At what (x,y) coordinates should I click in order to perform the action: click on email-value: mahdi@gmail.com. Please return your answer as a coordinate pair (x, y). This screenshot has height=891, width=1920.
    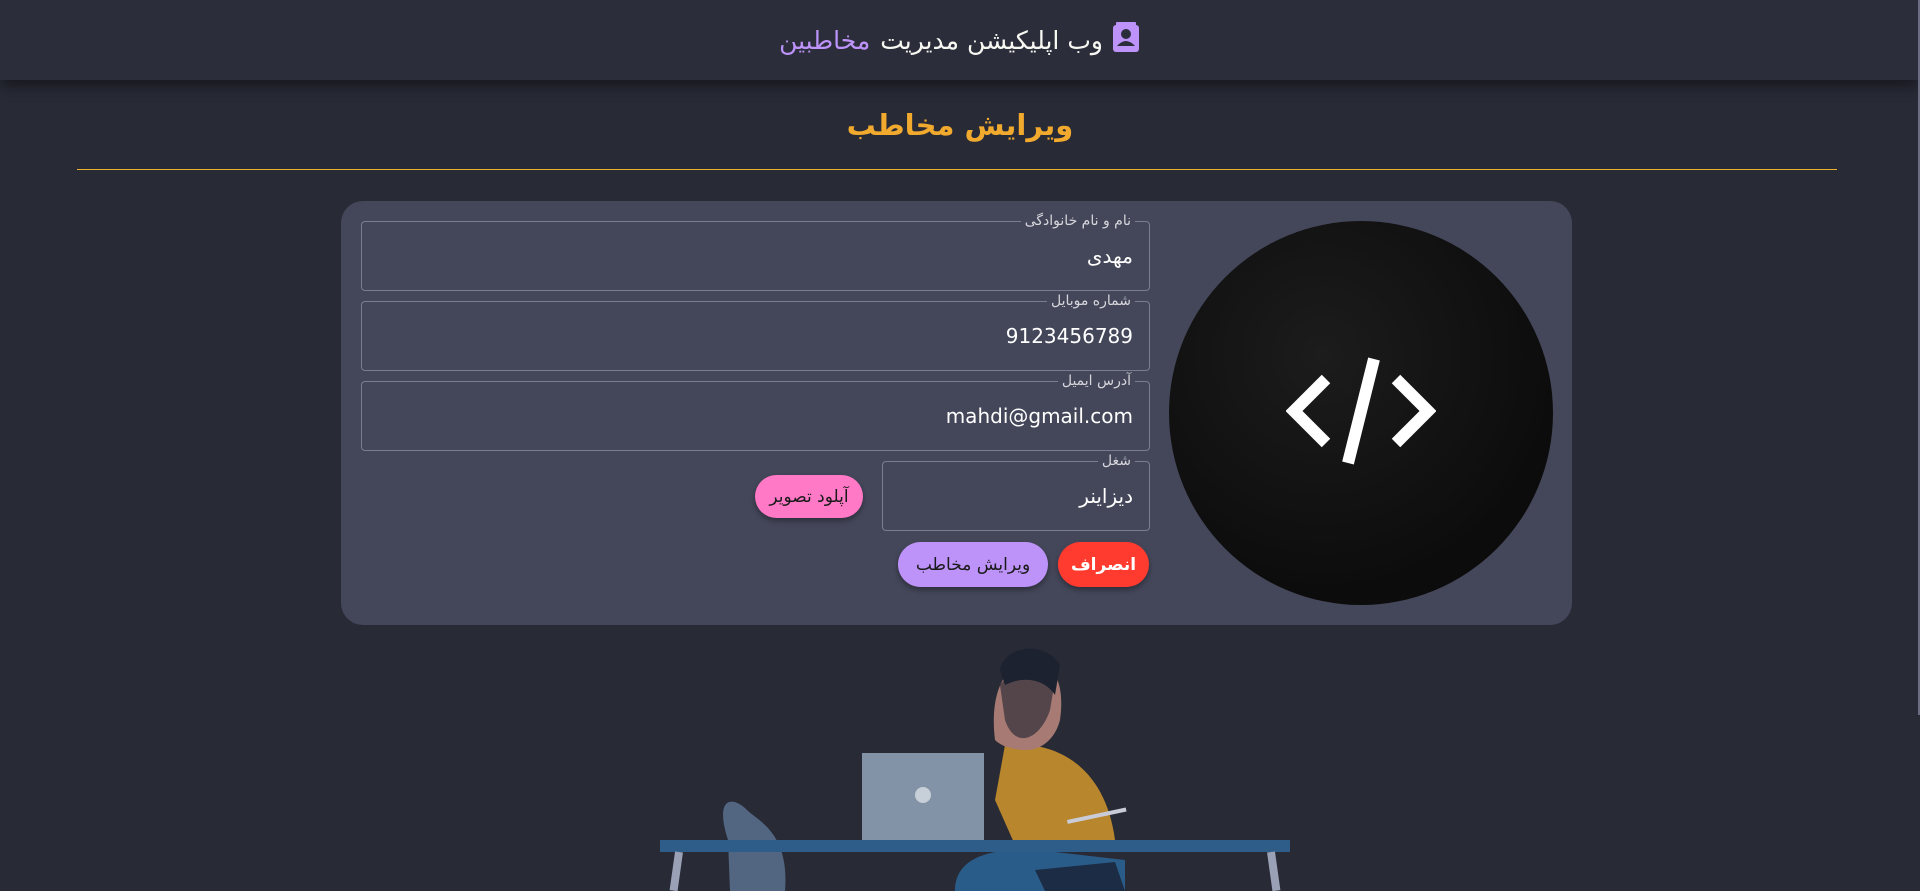
    Looking at the image, I should click on (1039, 416).